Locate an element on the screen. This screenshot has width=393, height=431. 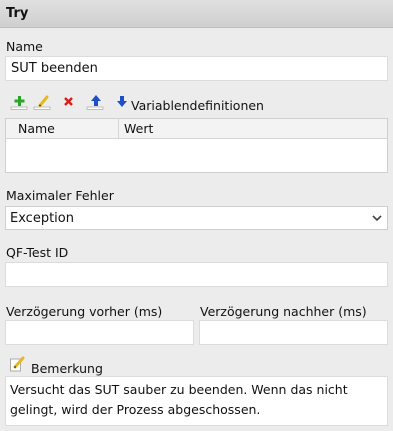
chevron-down-icon is located at coordinates (377, 218).